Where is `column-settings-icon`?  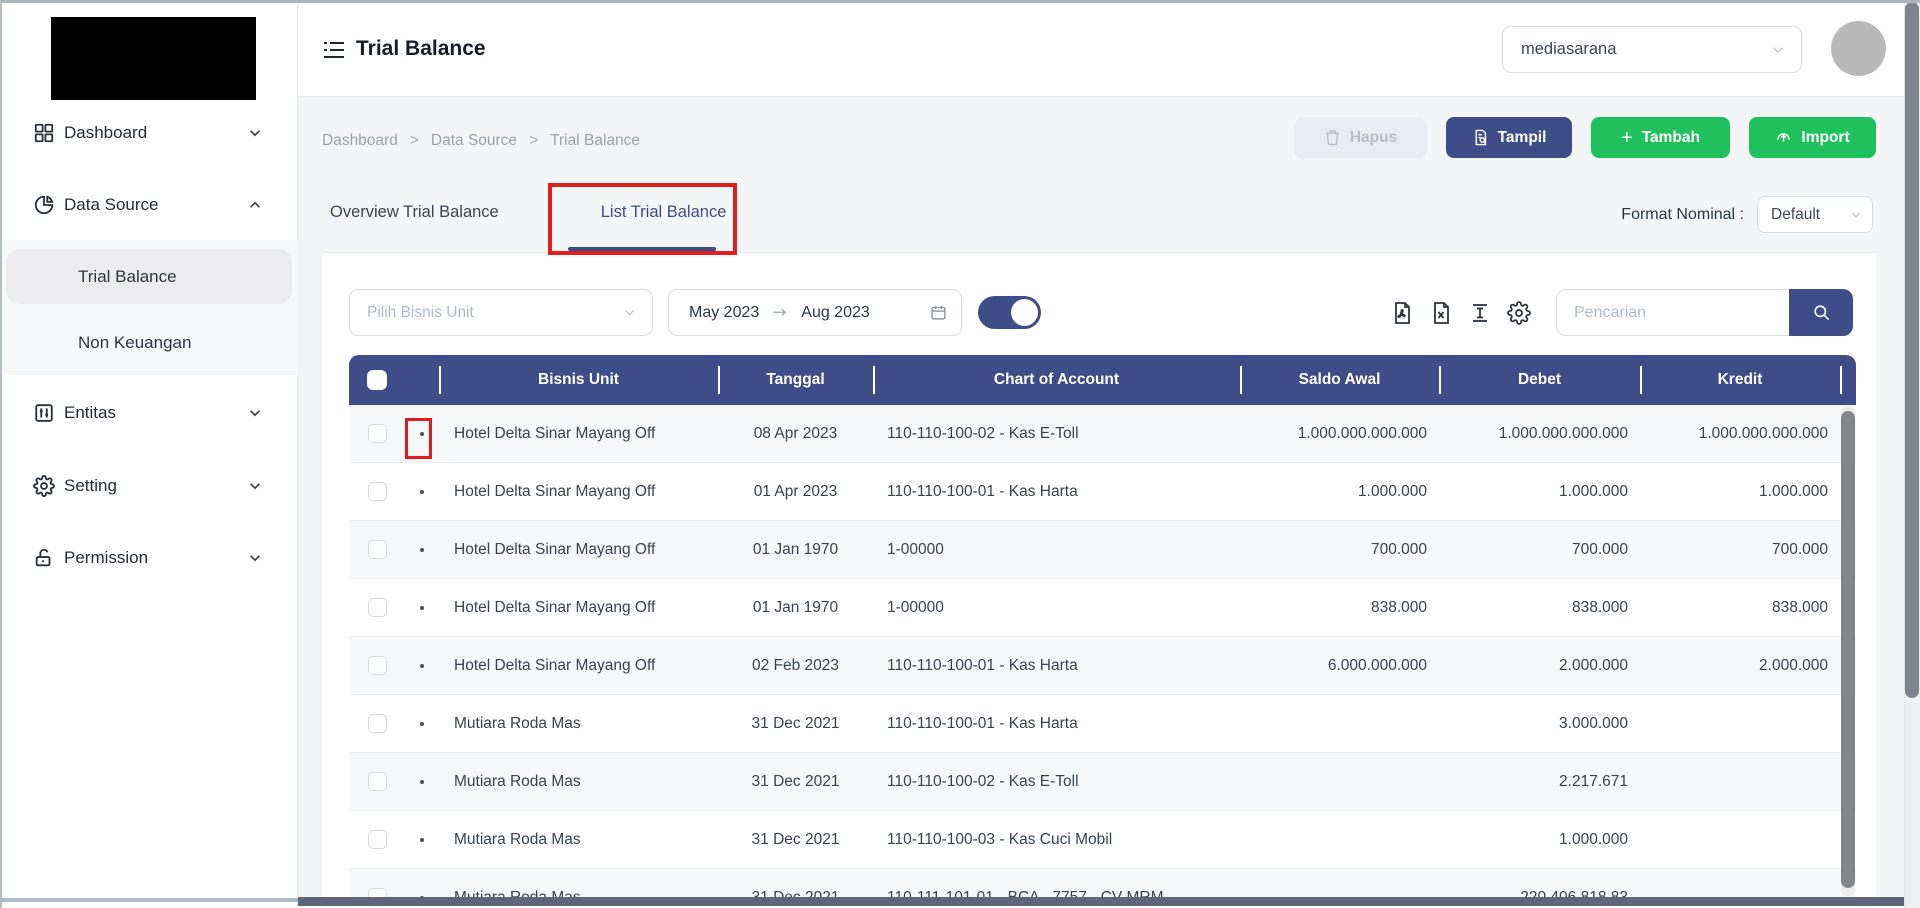 column-settings-icon is located at coordinates (1519, 312).